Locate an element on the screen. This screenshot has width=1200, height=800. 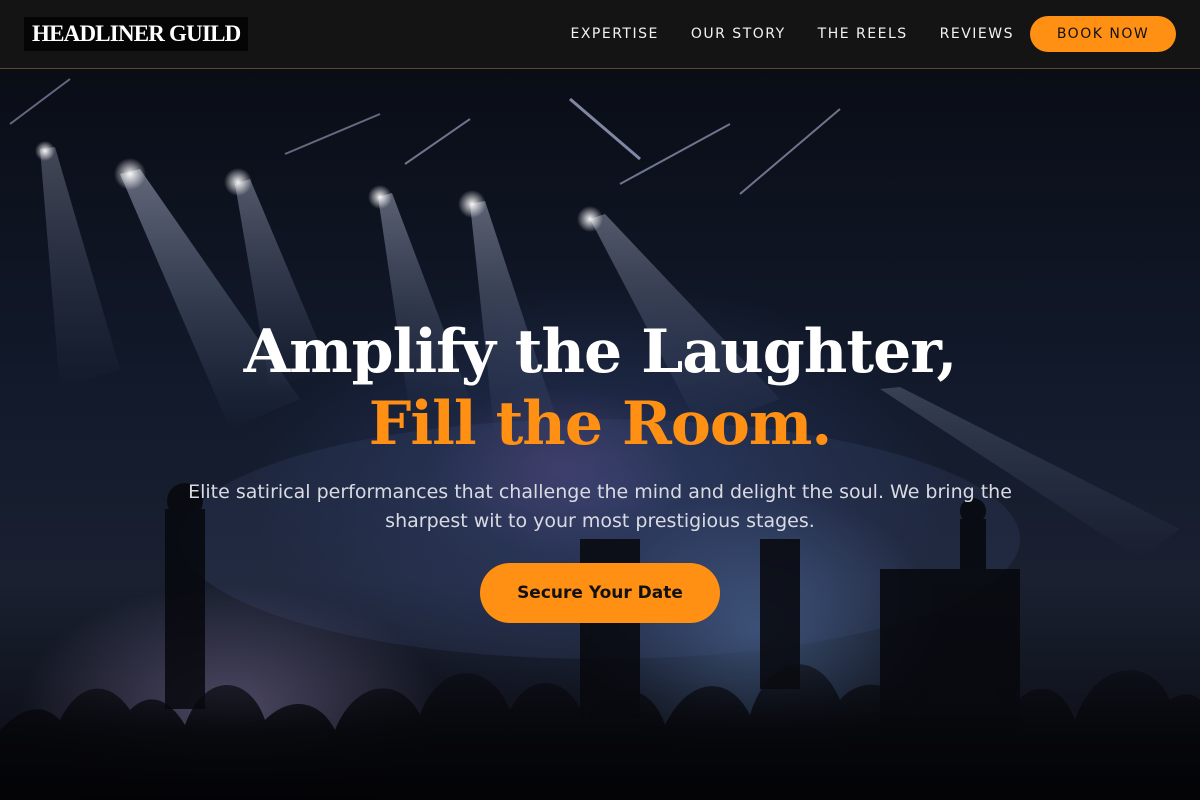
headline-line-2: Fill the Room. is located at coordinates (600, 424).